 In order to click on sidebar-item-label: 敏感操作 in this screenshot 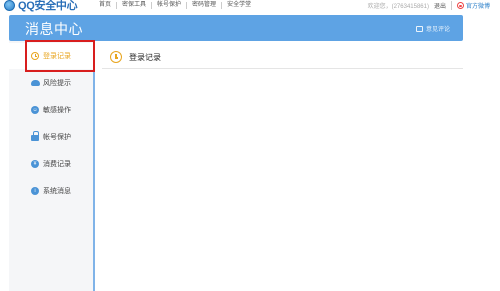, I will do `click(57, 110)`.